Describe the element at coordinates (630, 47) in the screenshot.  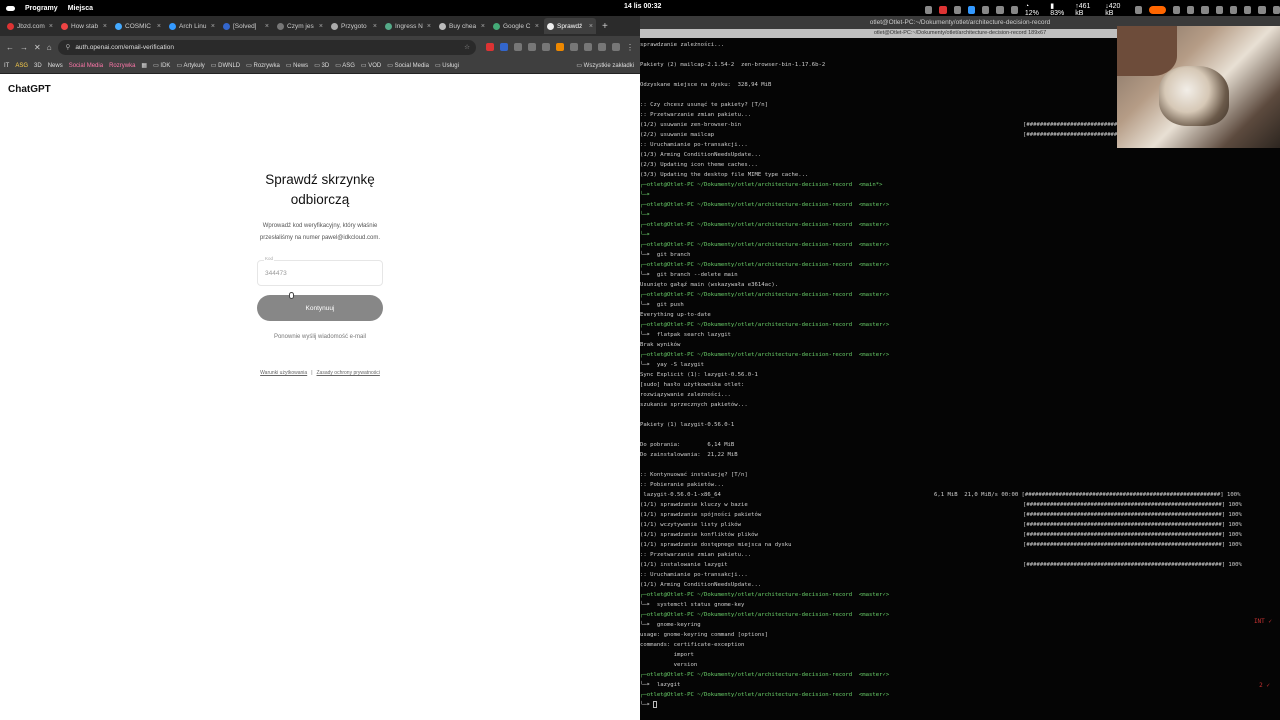
I see `browser-menu-icon: ⋮` at that location.